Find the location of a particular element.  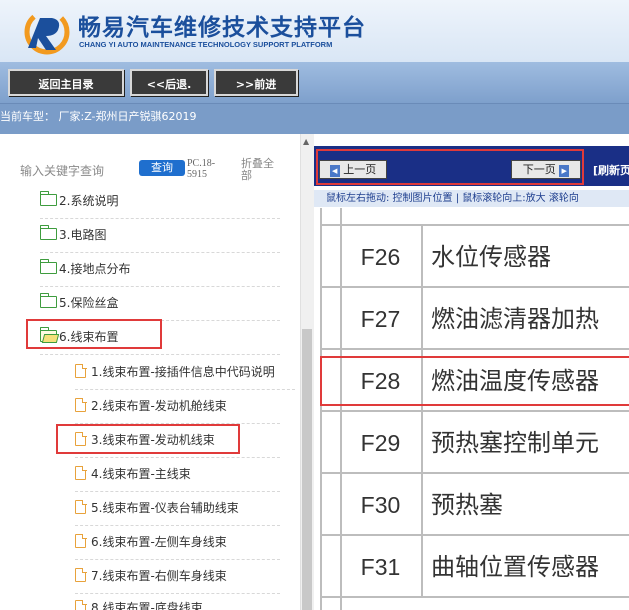

table-row: F30 预热塞 is located at coordinates (474, 505).